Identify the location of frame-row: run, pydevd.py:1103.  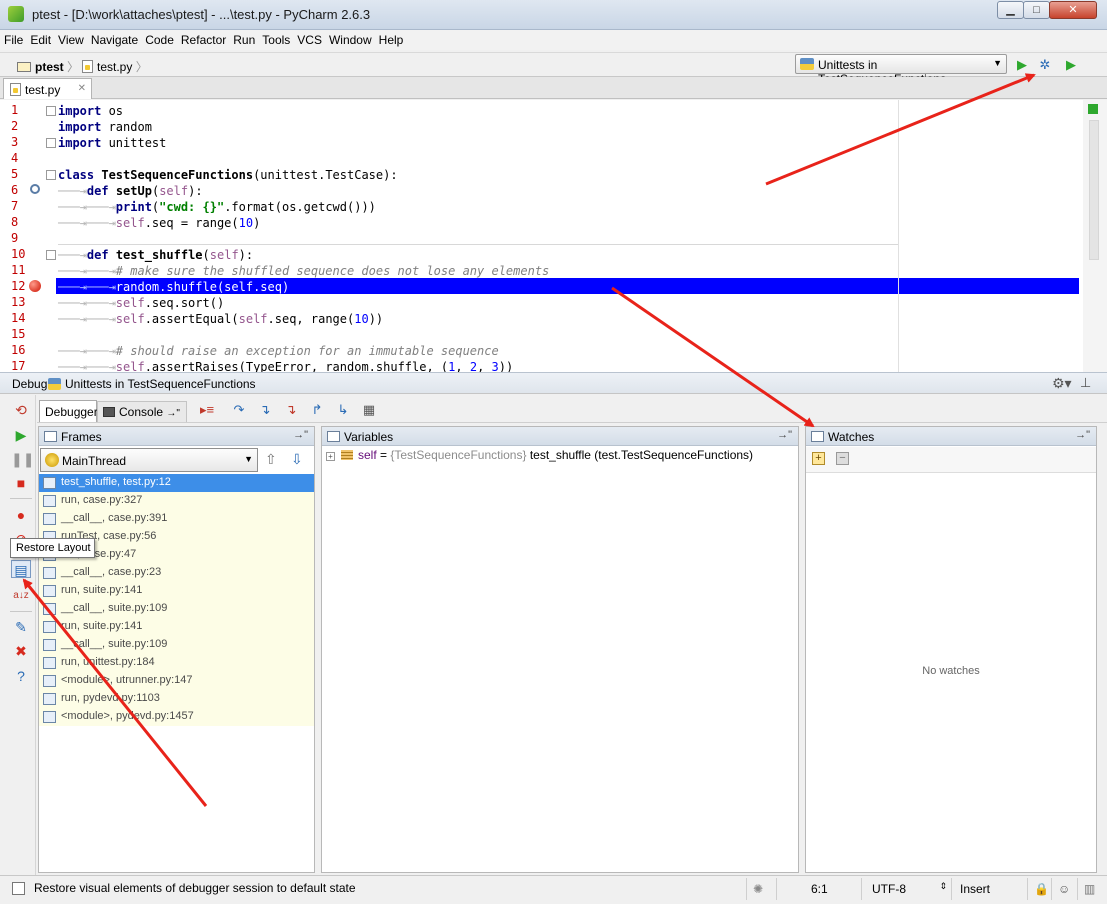
(176, 699).